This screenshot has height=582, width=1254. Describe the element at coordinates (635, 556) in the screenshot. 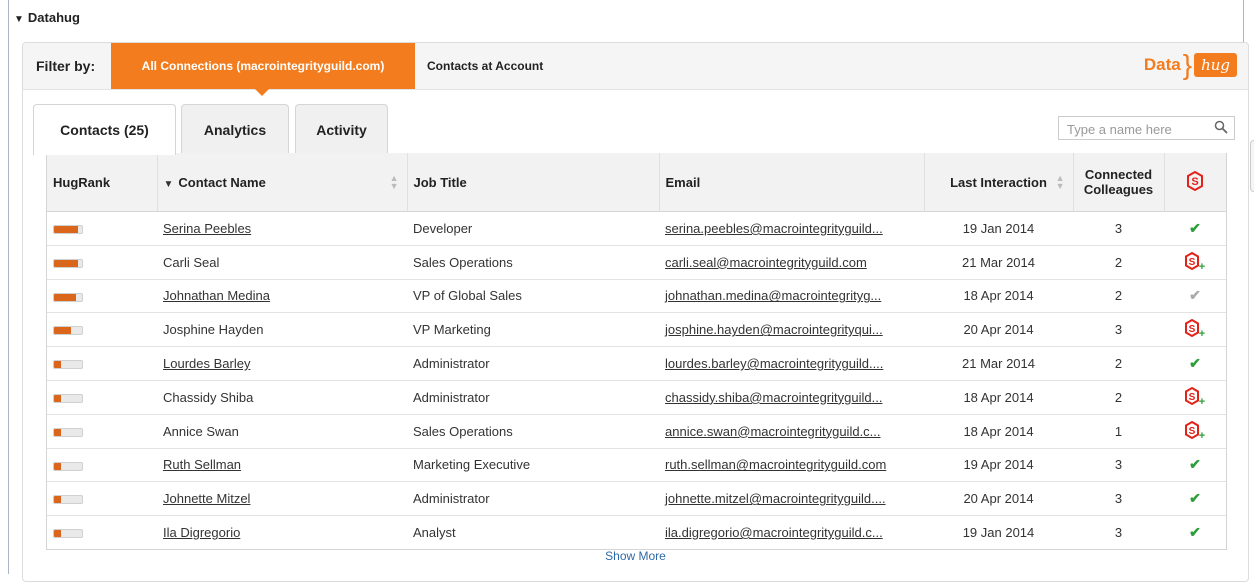

I see `show-more-link: Show More` at that location.